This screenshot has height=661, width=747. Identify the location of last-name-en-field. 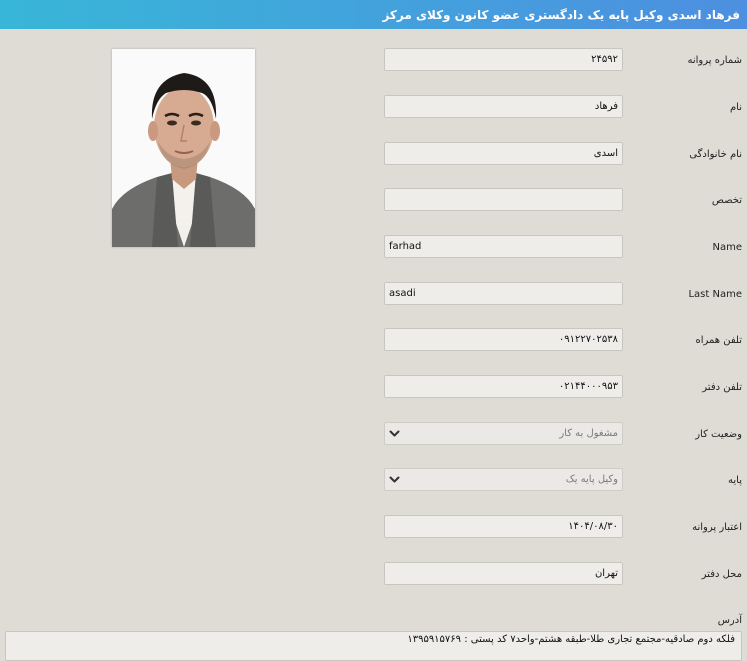
(503, 293).